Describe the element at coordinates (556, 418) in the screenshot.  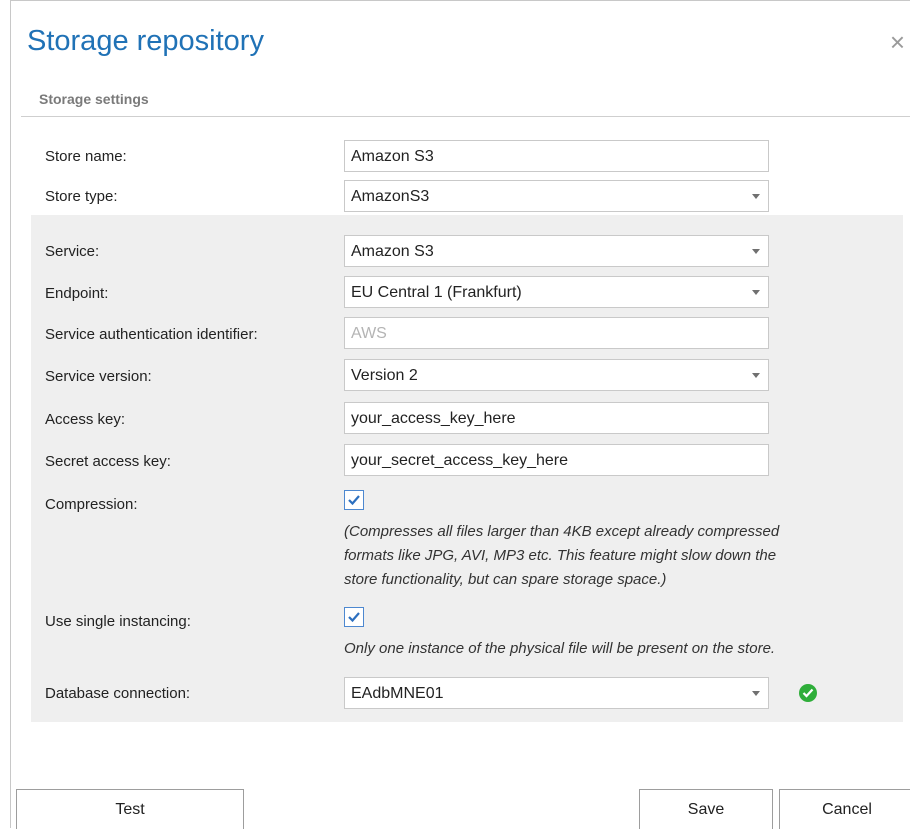
I see `access-key-input: your_access_key_here` at that location.